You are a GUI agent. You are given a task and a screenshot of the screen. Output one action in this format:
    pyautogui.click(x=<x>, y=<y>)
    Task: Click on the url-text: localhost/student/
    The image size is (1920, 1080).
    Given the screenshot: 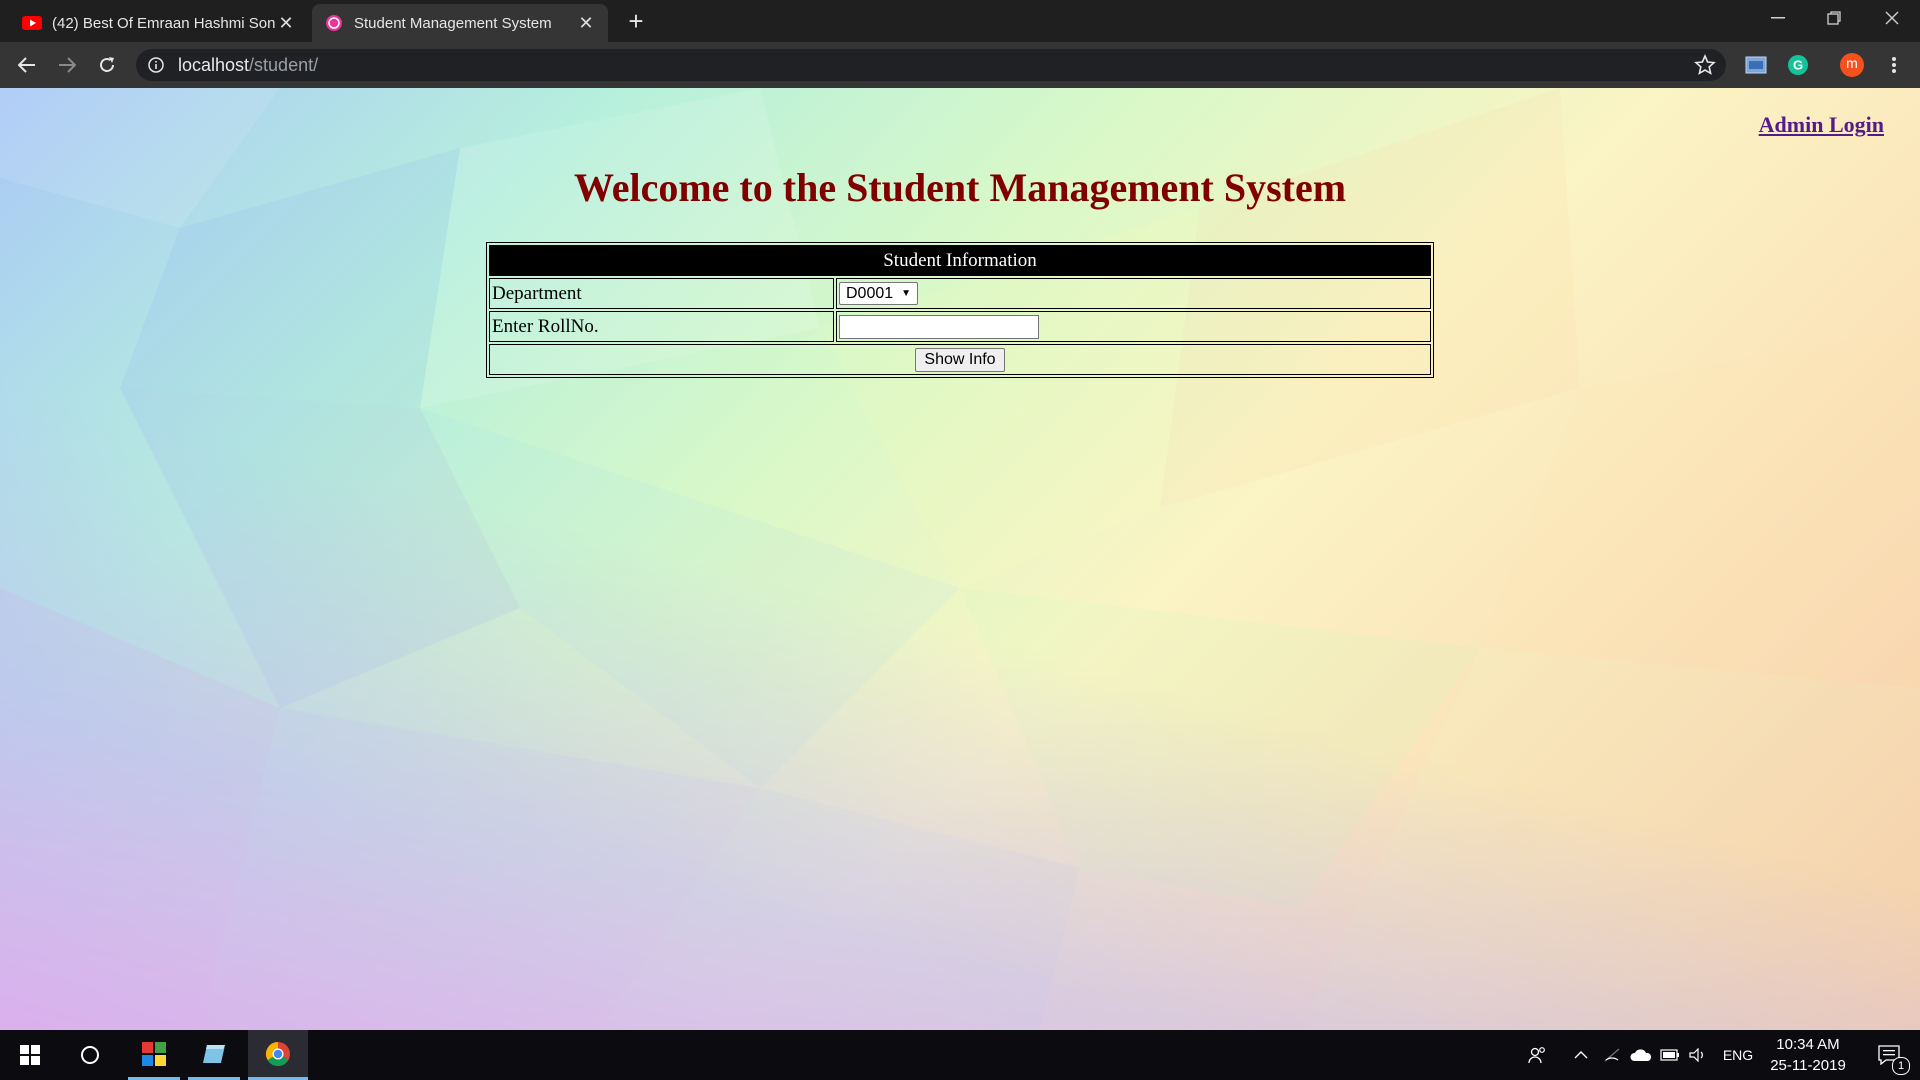 What is the action you would take?
    pyautogui.click(x=248, y=65)
    